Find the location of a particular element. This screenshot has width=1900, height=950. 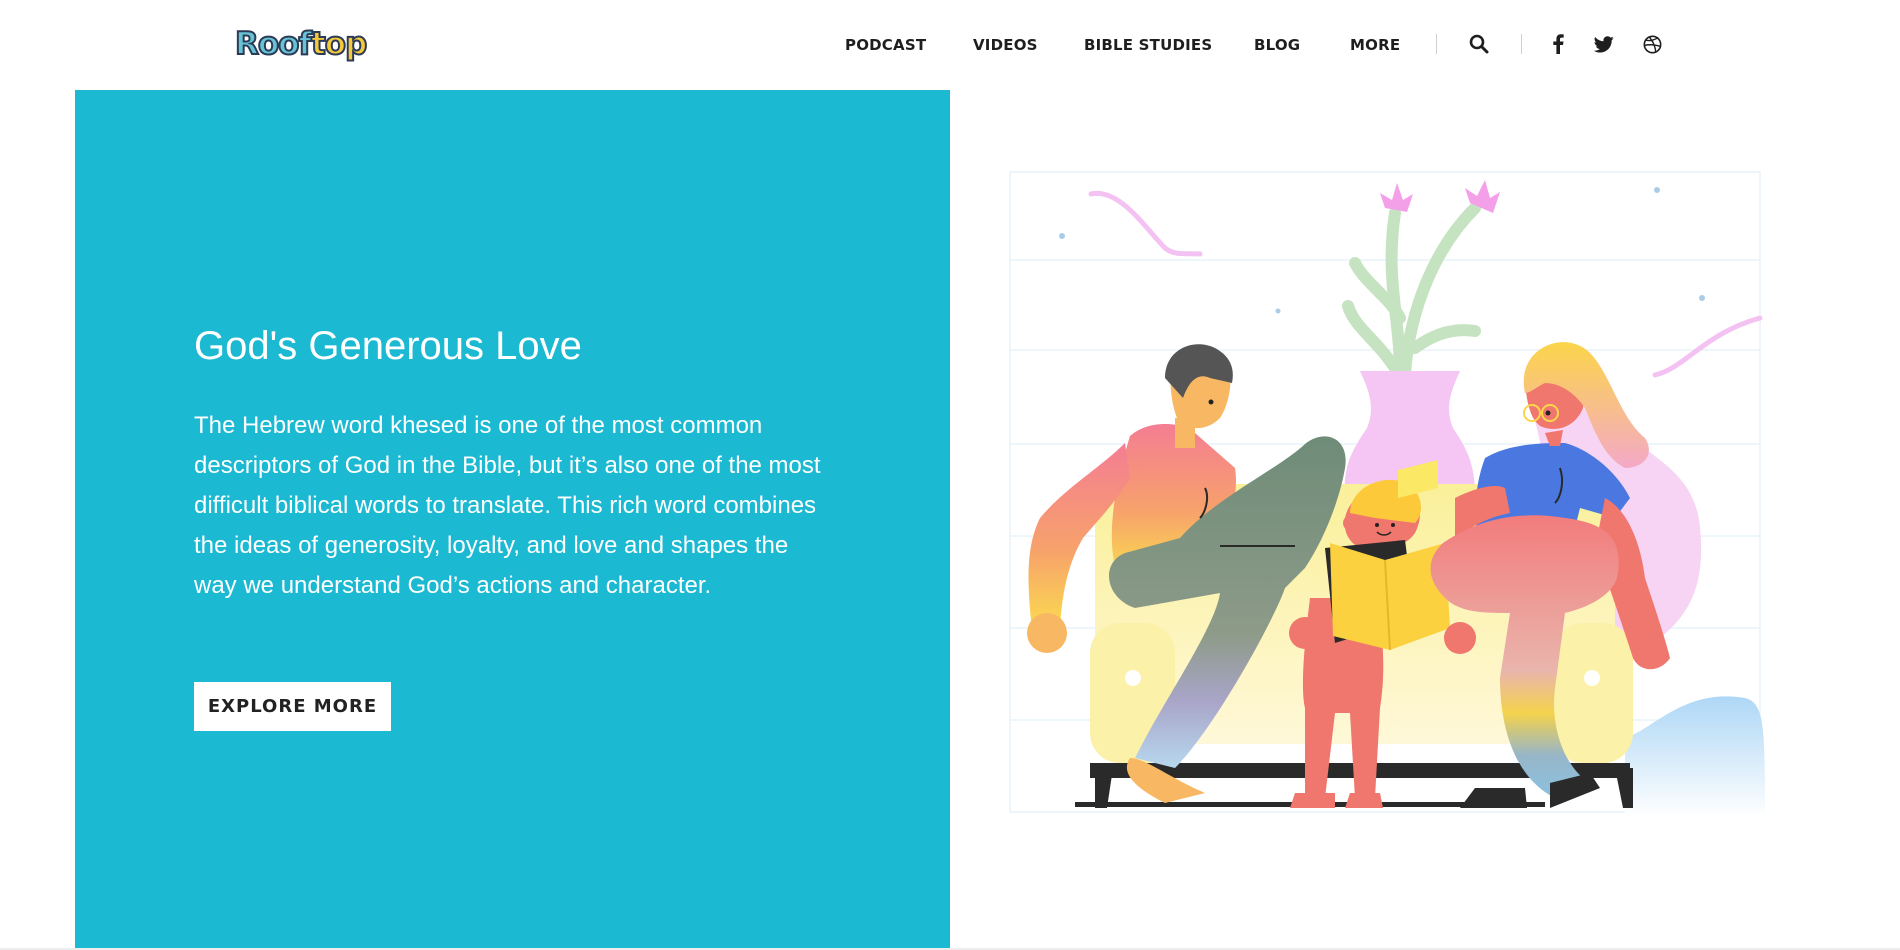

site-logo: Roof top is located at coordinates (301, 44).